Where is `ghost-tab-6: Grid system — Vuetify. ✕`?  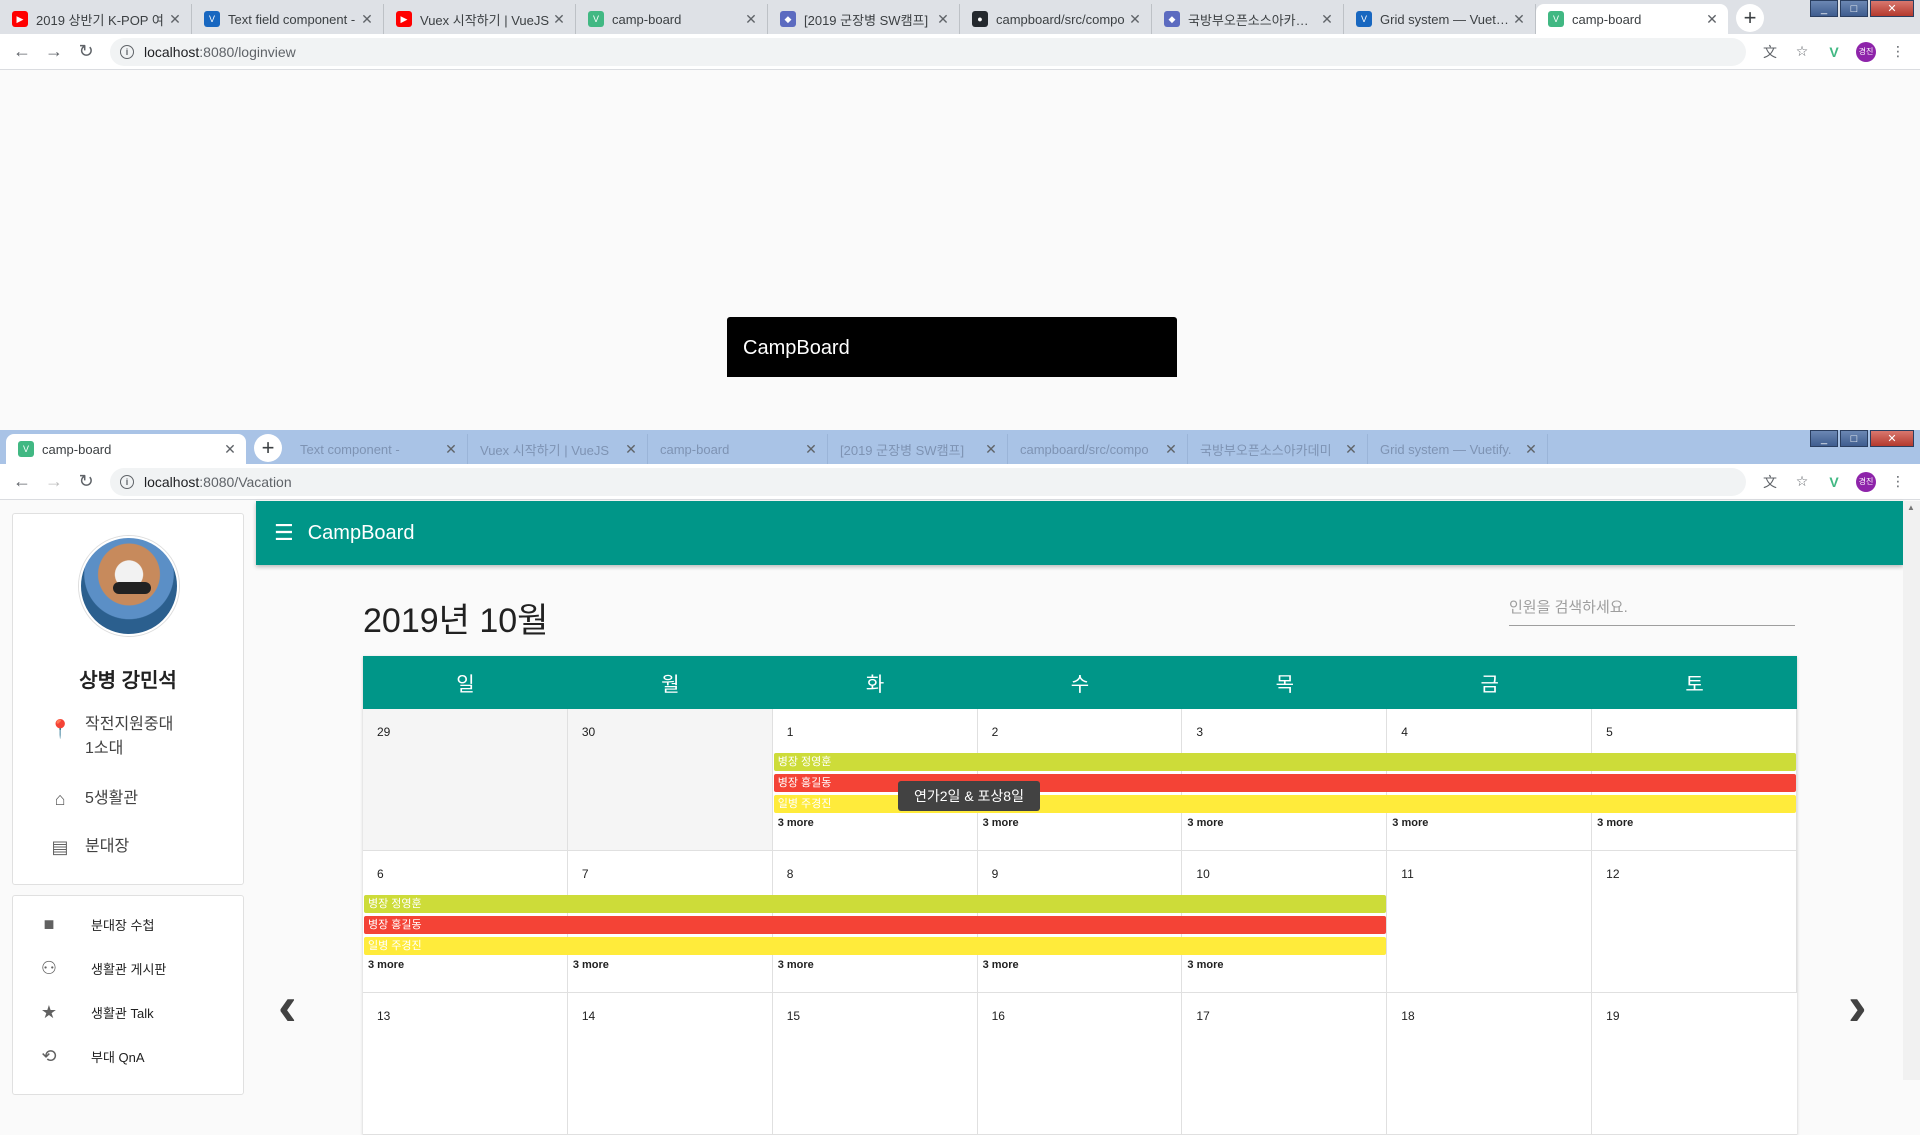 ghost-tab-6: Grid system — Vuetify. ✕ is located at coordinates (1458, 449).